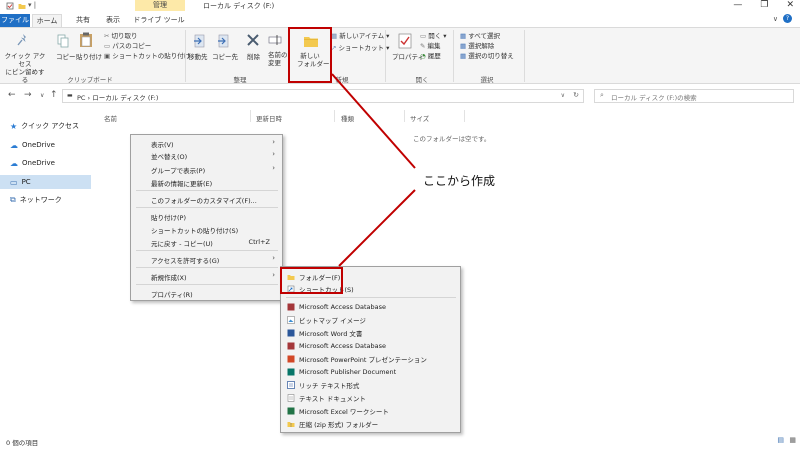 The image size is (800, 450). What do you see at coordinates (764, 5) in the screenshot?
I see `maximize-button: ❐` at bounding box center [764, 5].